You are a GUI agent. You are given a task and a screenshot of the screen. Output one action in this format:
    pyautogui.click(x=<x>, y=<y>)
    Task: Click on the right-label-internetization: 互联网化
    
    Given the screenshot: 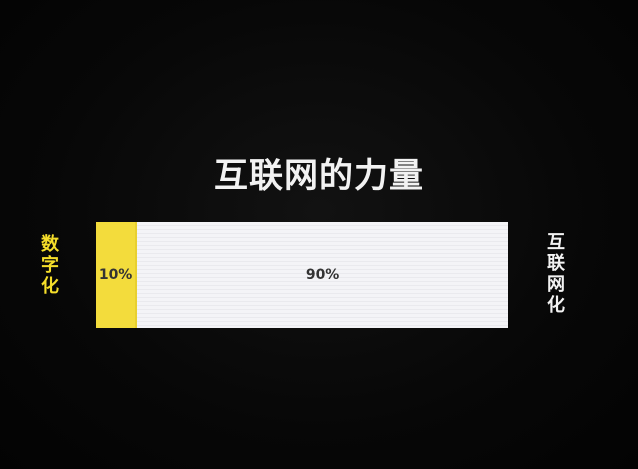 What is the action you would take?
    pyautogui.click(x=556, y=274)
    